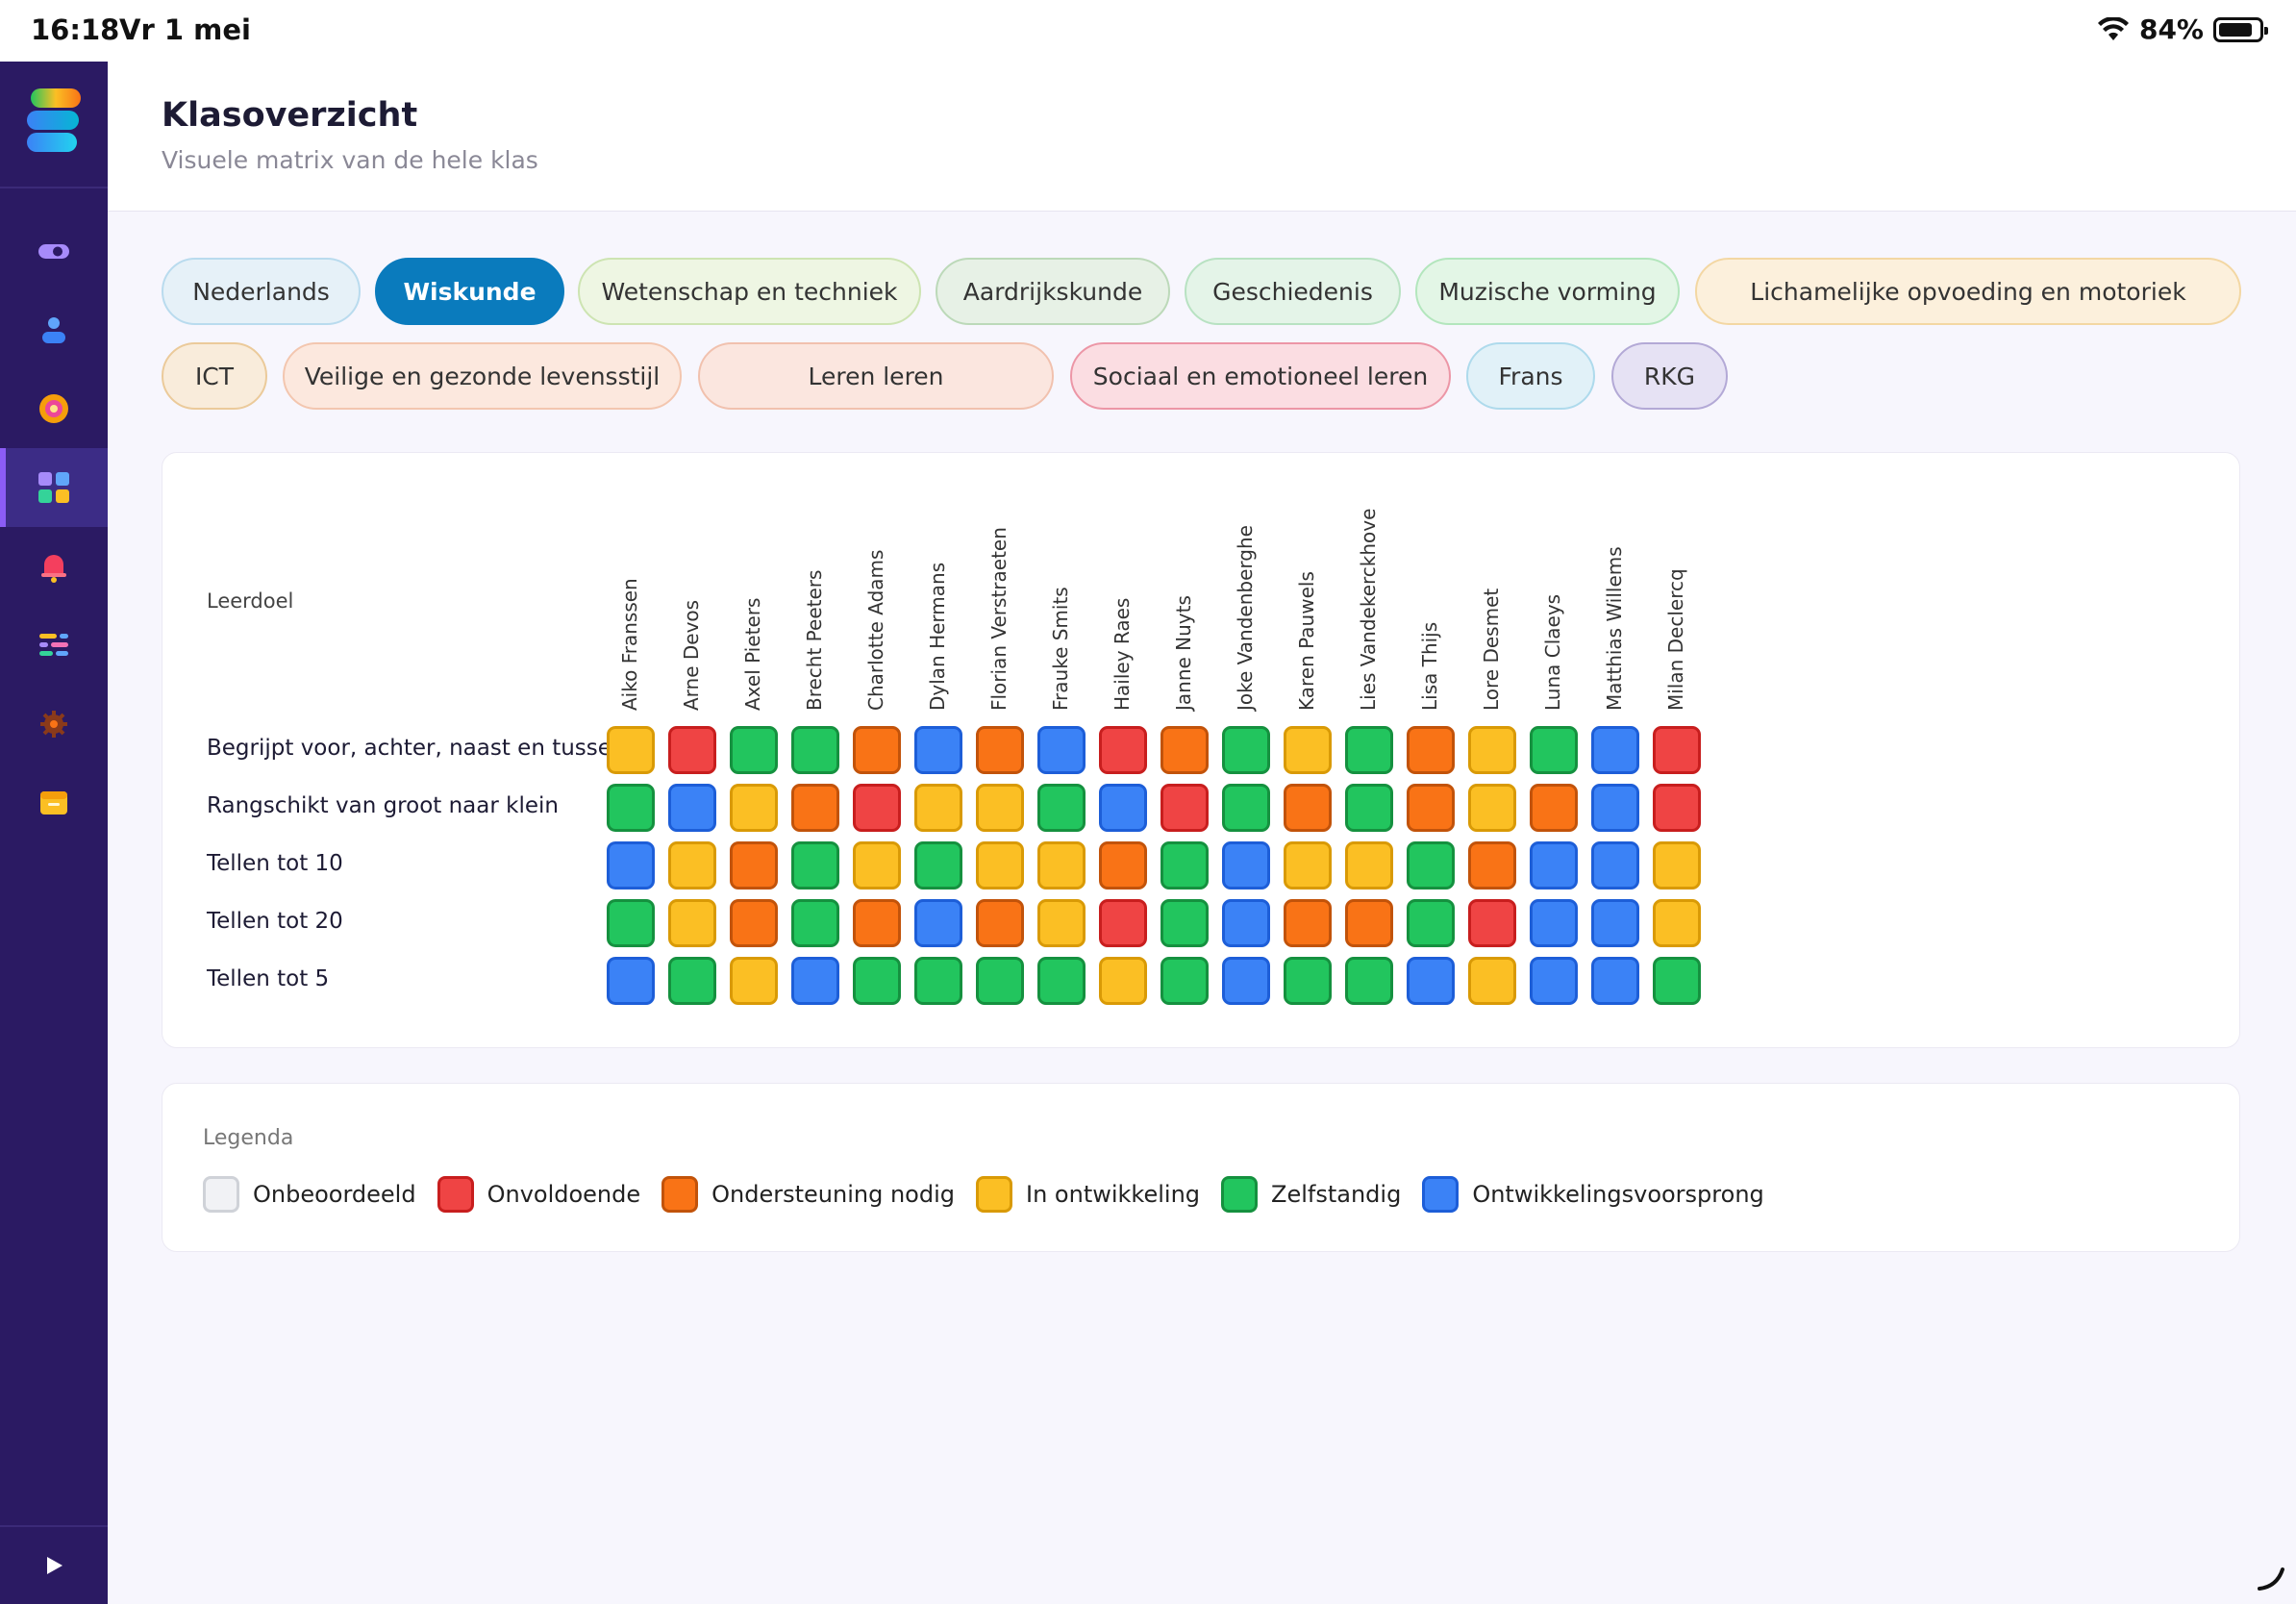 This screenshot has height=1604, width=2296. What do you see at coordinates (54, 1564) in the screenshot?
I see `sidebar-expand-button` at bounding box center [54, 1564].